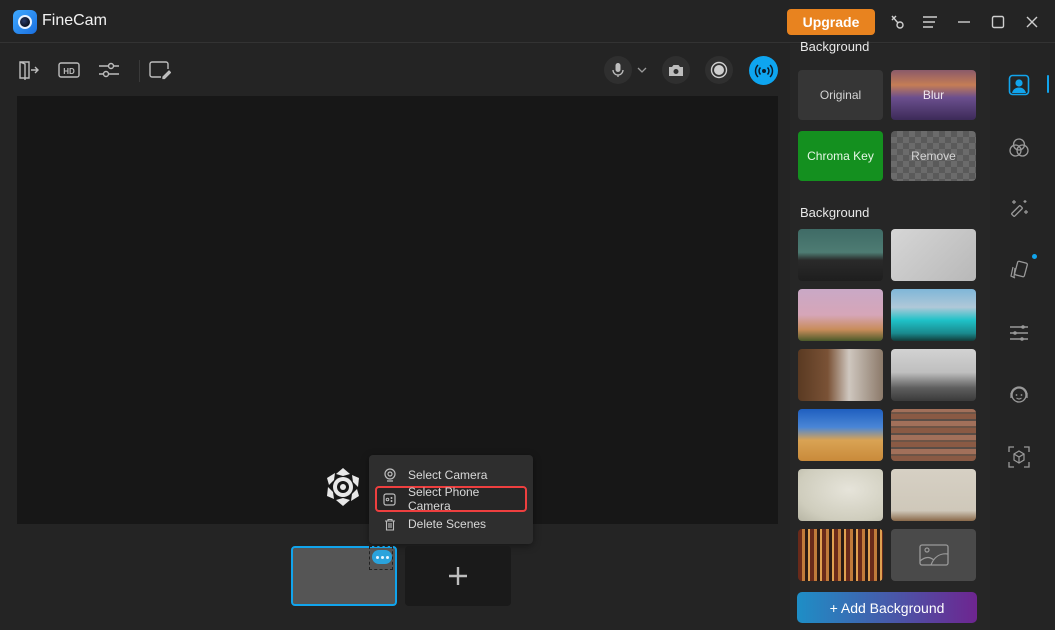 The height and width of the screenshot is (630, 1055). What do you see at coordinates (933, 315) in the screenshot?
I see `mountain-lake-background` at bounding box center [933, 315].